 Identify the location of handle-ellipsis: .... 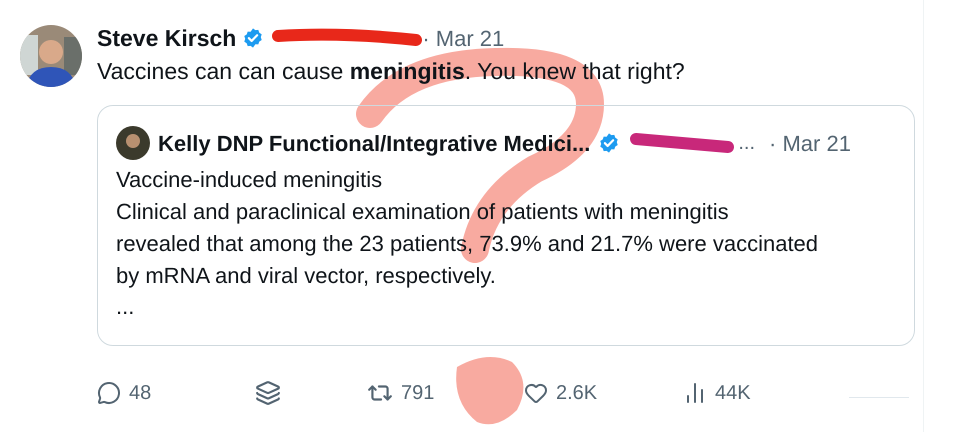
(747, 143).